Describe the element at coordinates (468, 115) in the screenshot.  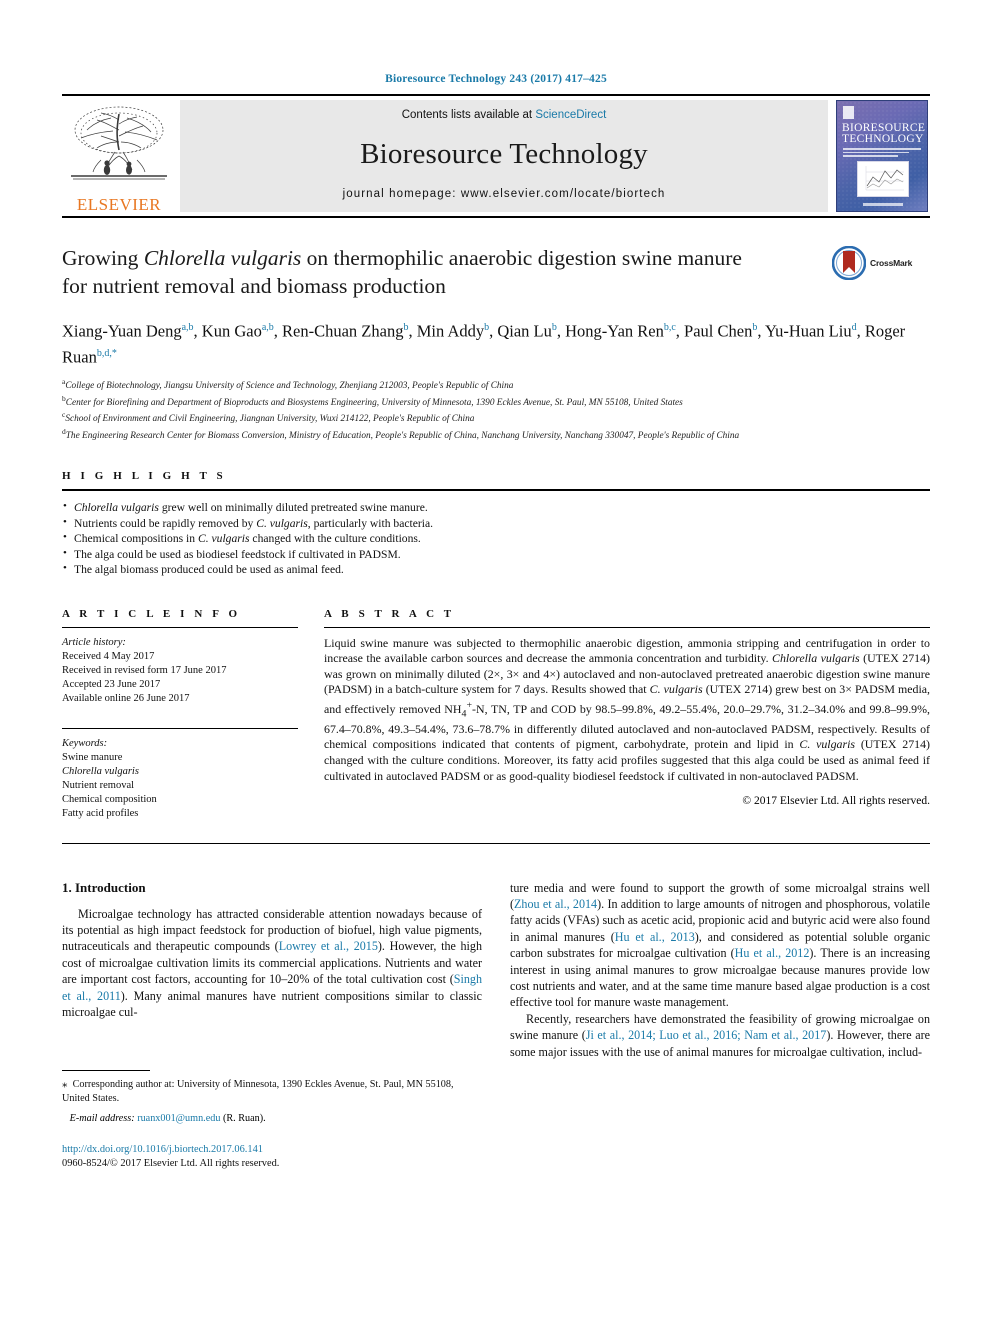
I see `contents-prefix: Contents lists available at` at that location.